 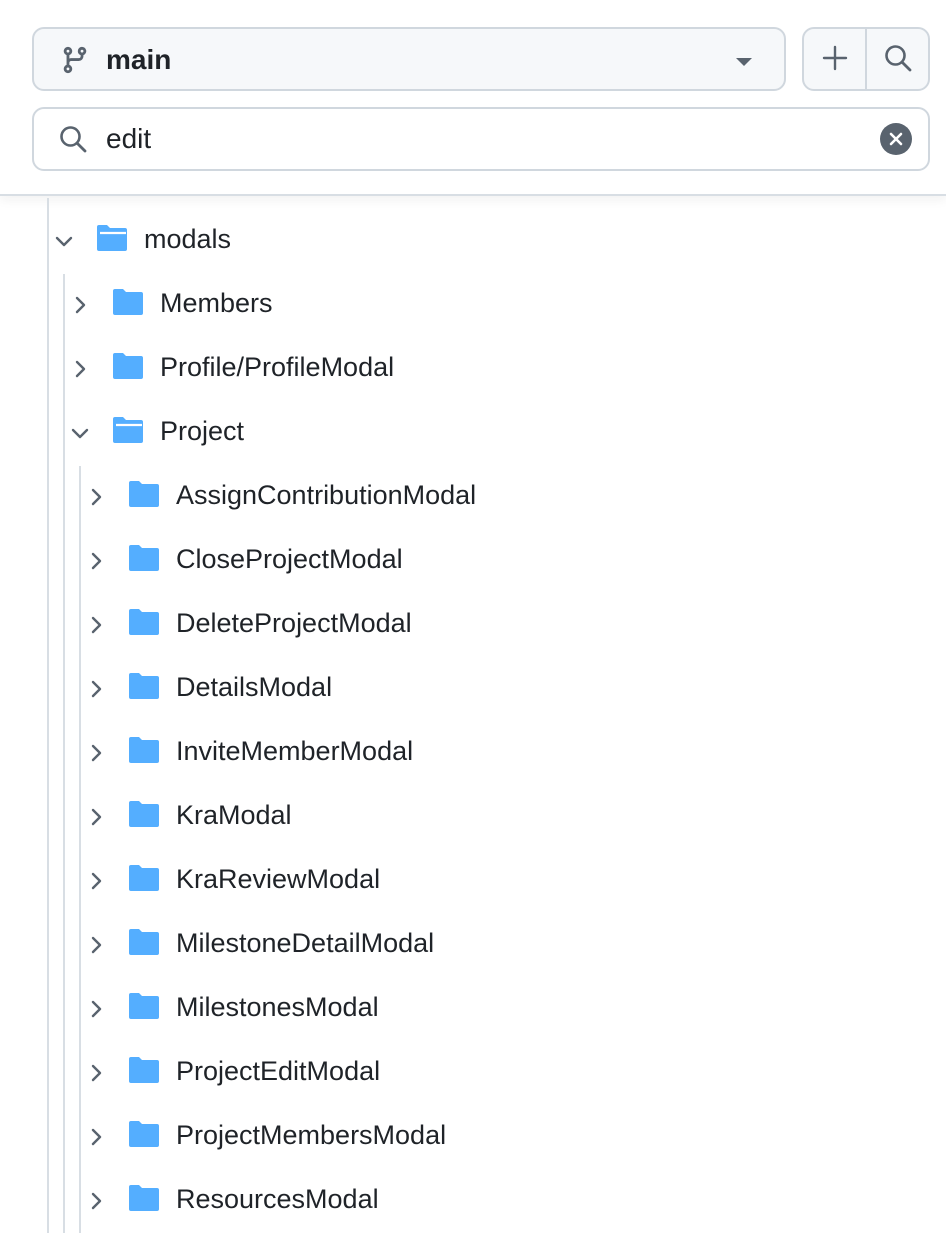 What do you see at coordinates (473, 817) in the screenshot?
I see `tree-item-kra-modal: KraModal` at bounding box center [473, 817].